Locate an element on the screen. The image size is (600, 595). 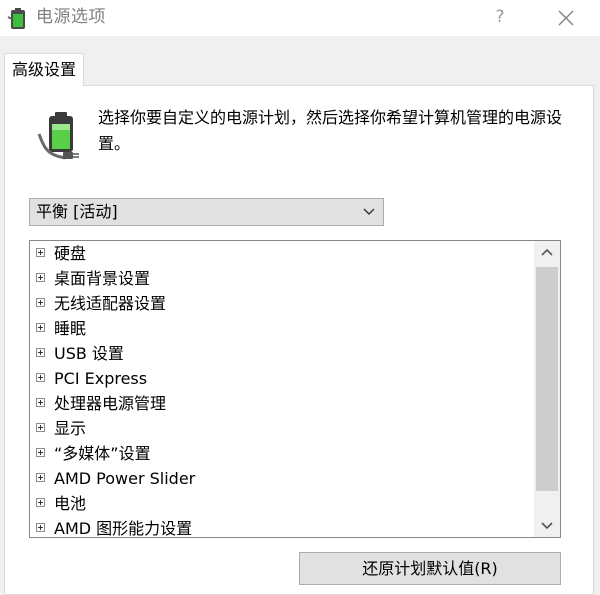
close-icon is located at coordinates (566, 18).